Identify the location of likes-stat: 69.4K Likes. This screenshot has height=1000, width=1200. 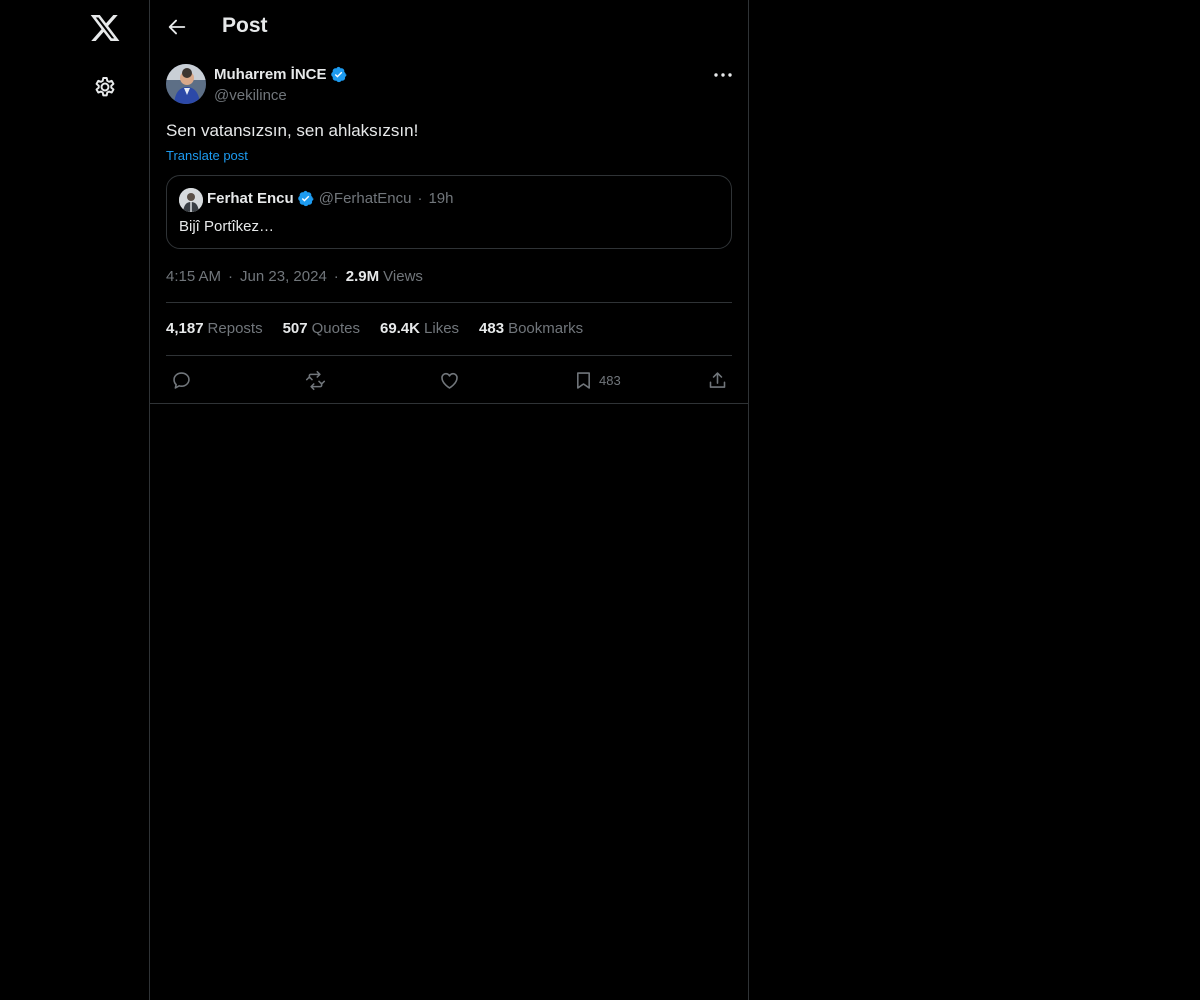
(419, 328).